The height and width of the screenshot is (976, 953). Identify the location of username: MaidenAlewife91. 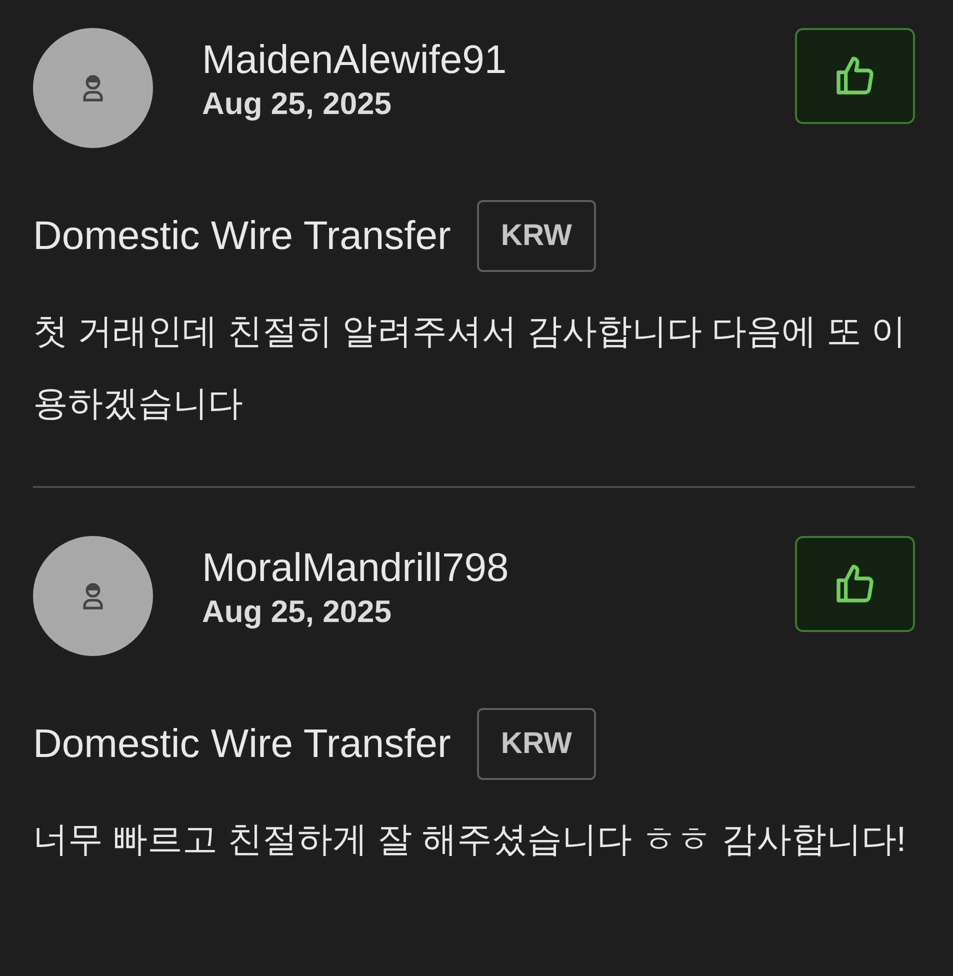
(355, 60).